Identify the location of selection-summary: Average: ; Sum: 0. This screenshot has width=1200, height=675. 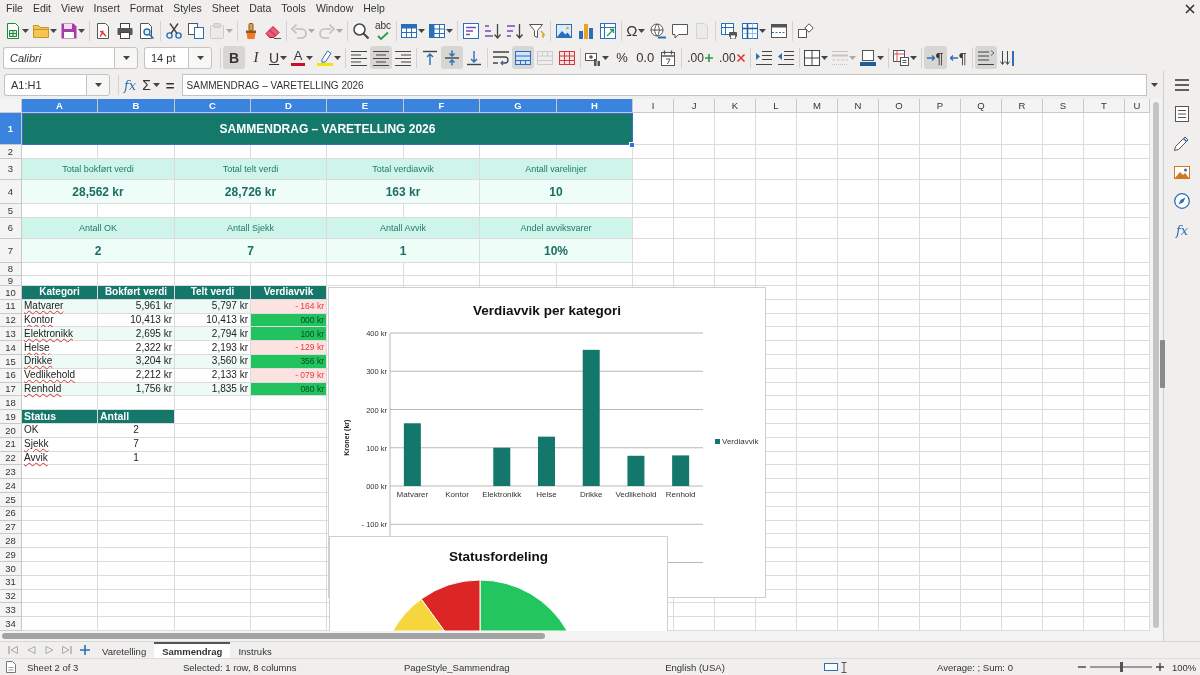
(975, 667).